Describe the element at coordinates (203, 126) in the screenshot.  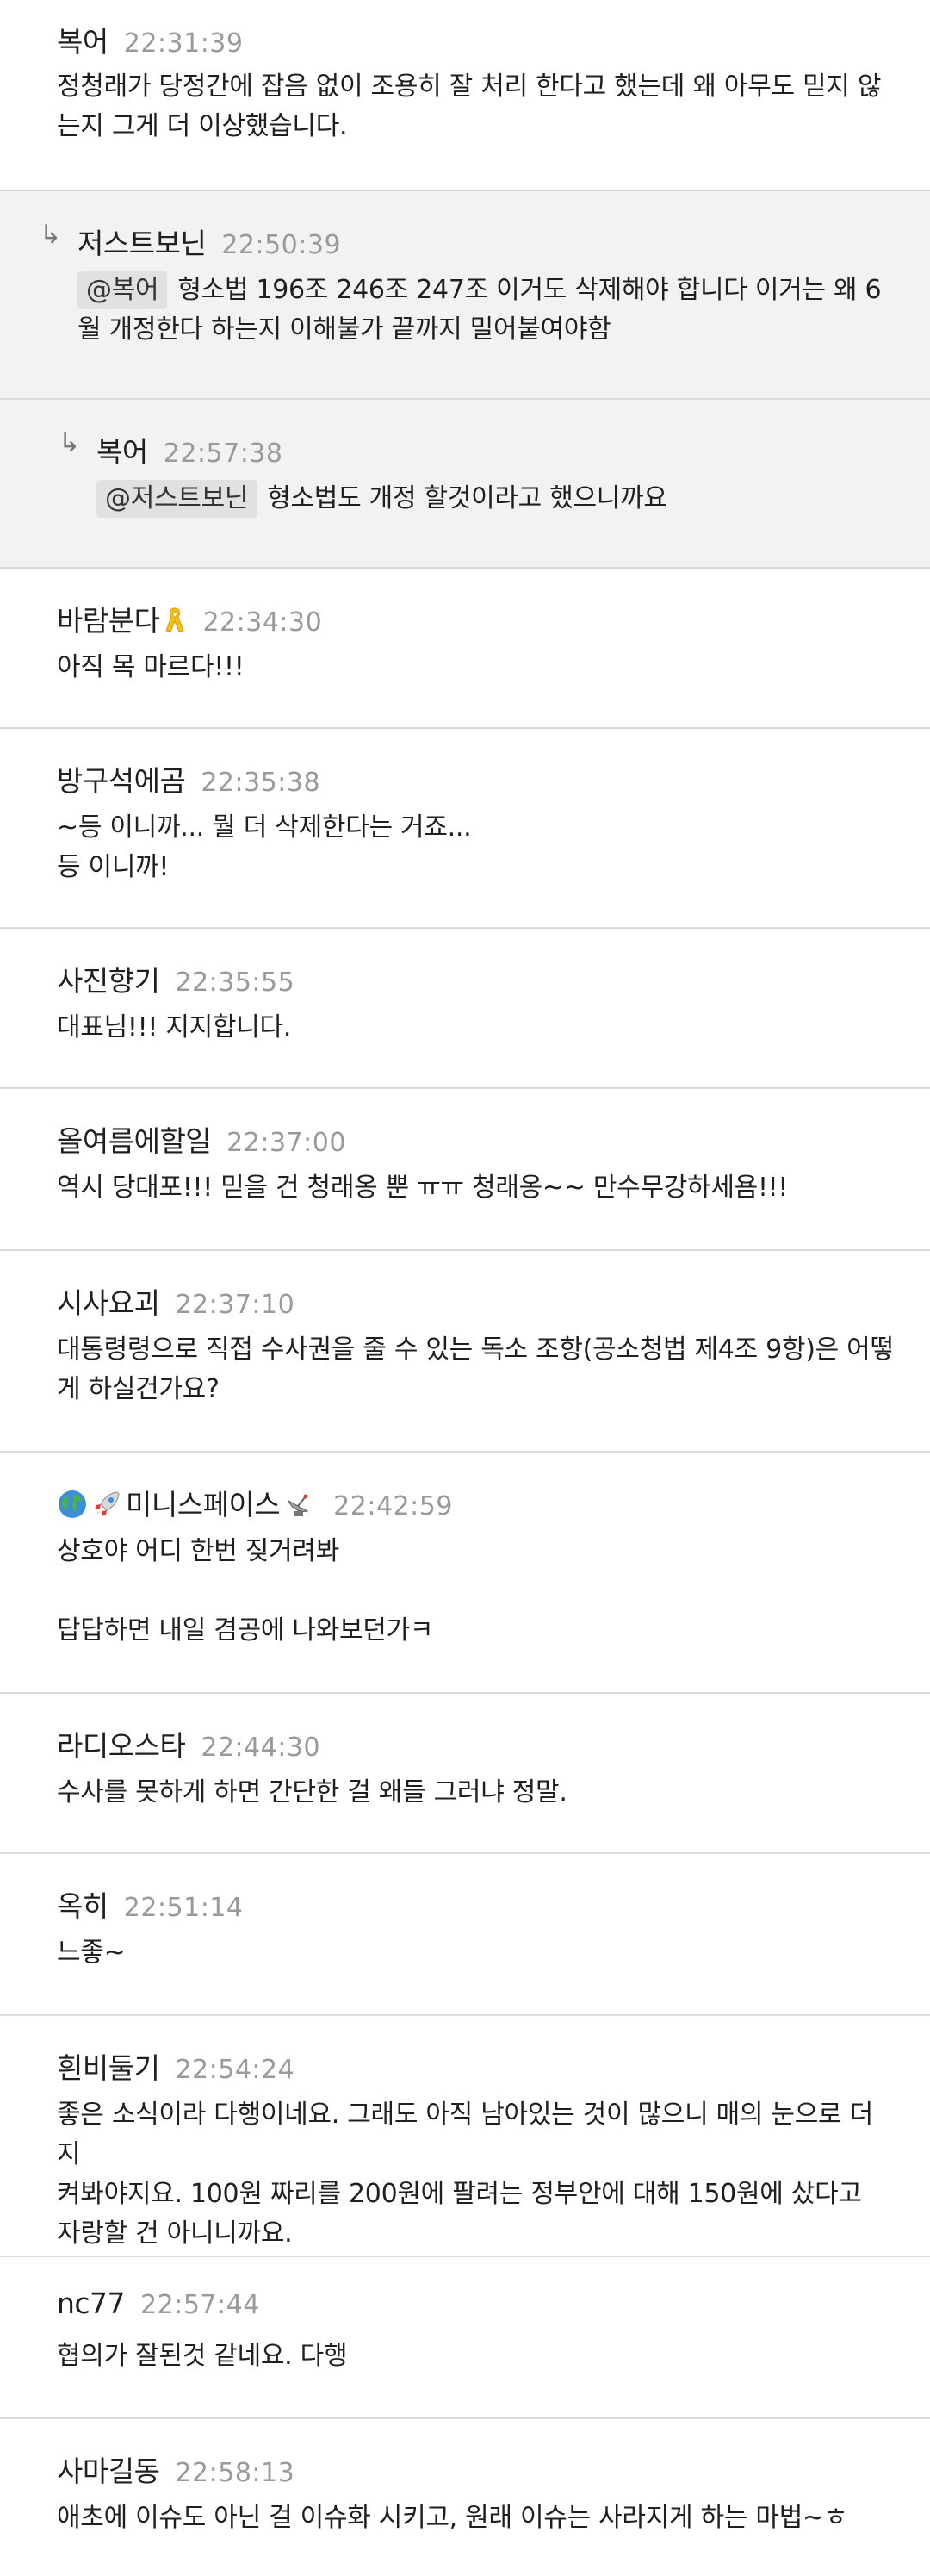
I see `comment-line: 는지 그게 더 이상했습니다.` at that location.